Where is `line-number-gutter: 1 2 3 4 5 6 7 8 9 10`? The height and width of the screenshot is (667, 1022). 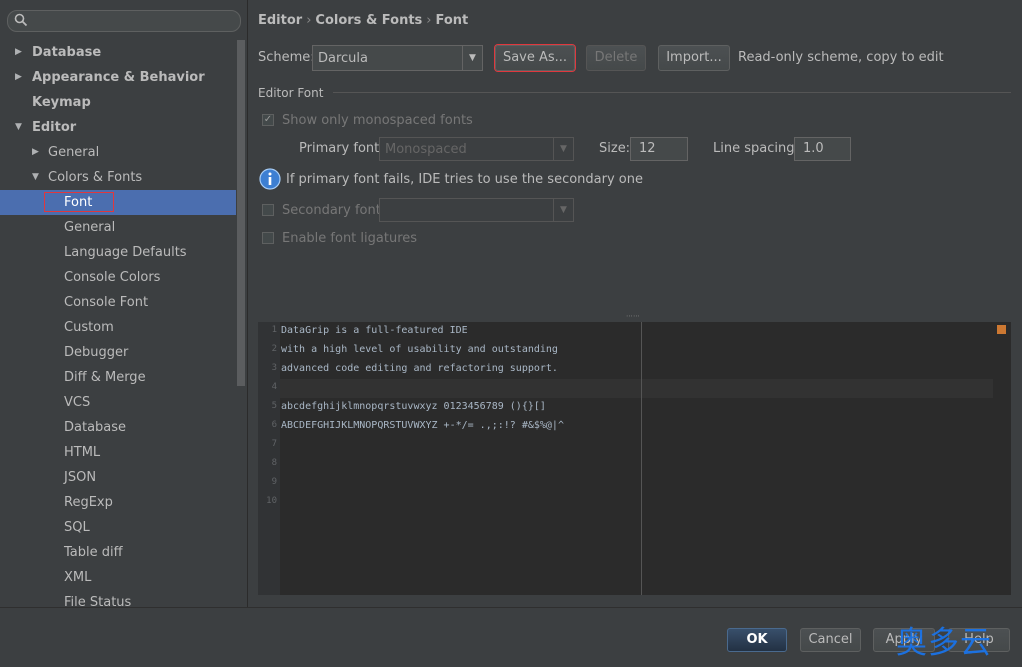 line-number-gutter: 1 2 3 4 5 6 7 8 9 10 is located at coordinates (269, 458).